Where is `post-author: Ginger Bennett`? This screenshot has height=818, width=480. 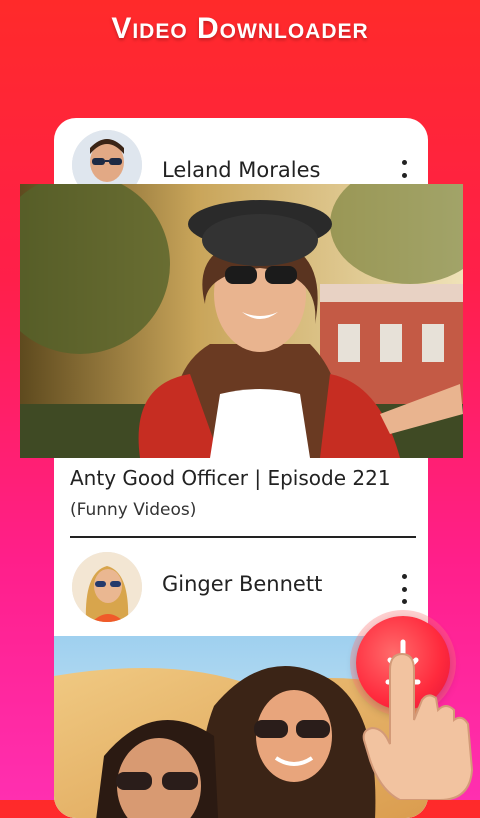
post-author: Ginger Bennett is located at coordinates (242, 584).